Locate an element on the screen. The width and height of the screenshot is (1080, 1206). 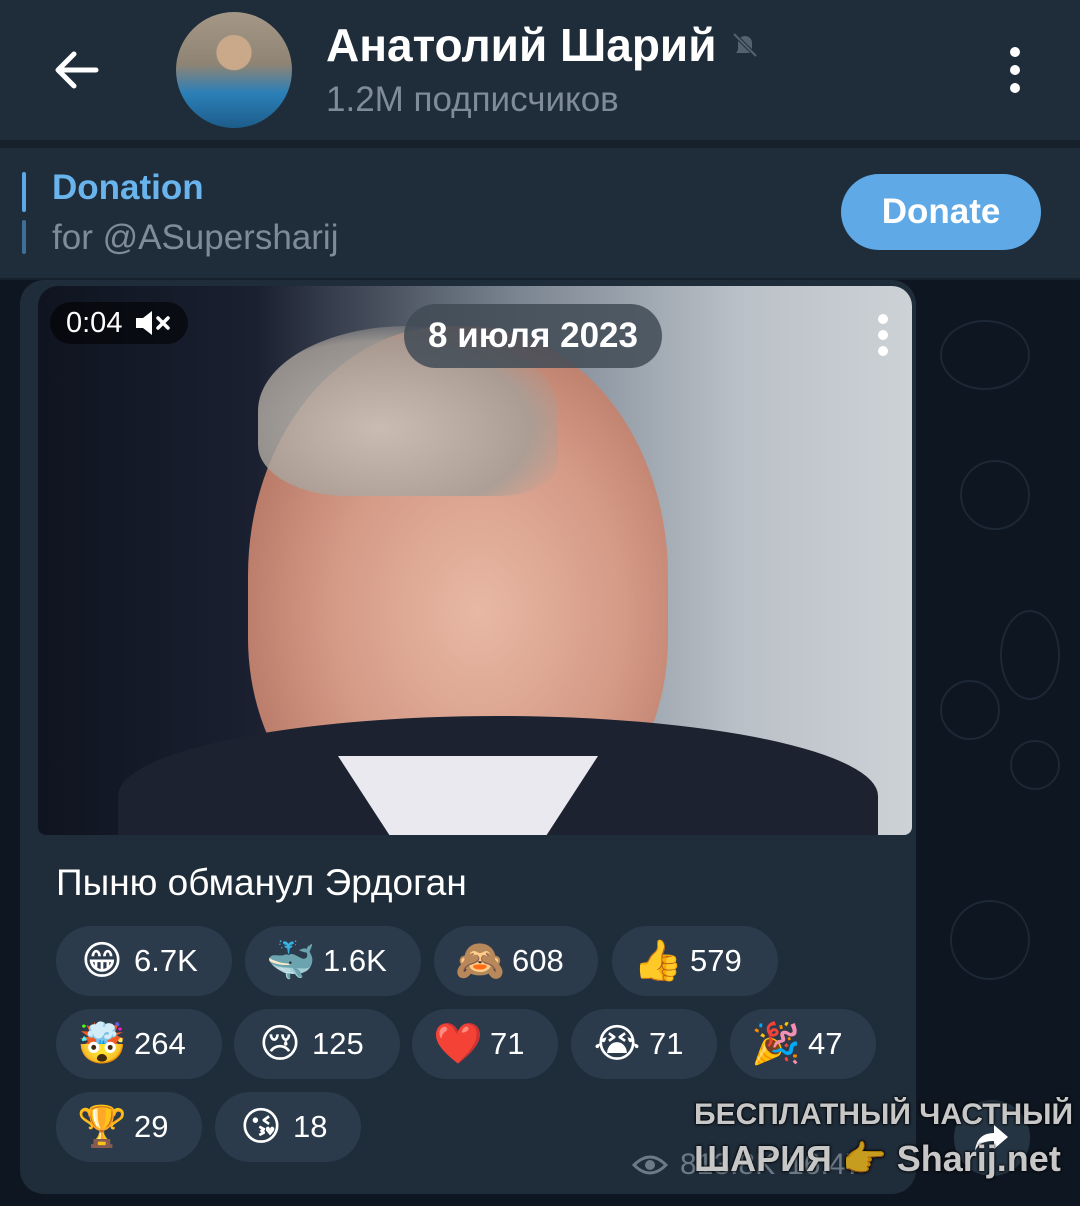
video-duration-badge: 0:04 is located at coordinates (119, 323).